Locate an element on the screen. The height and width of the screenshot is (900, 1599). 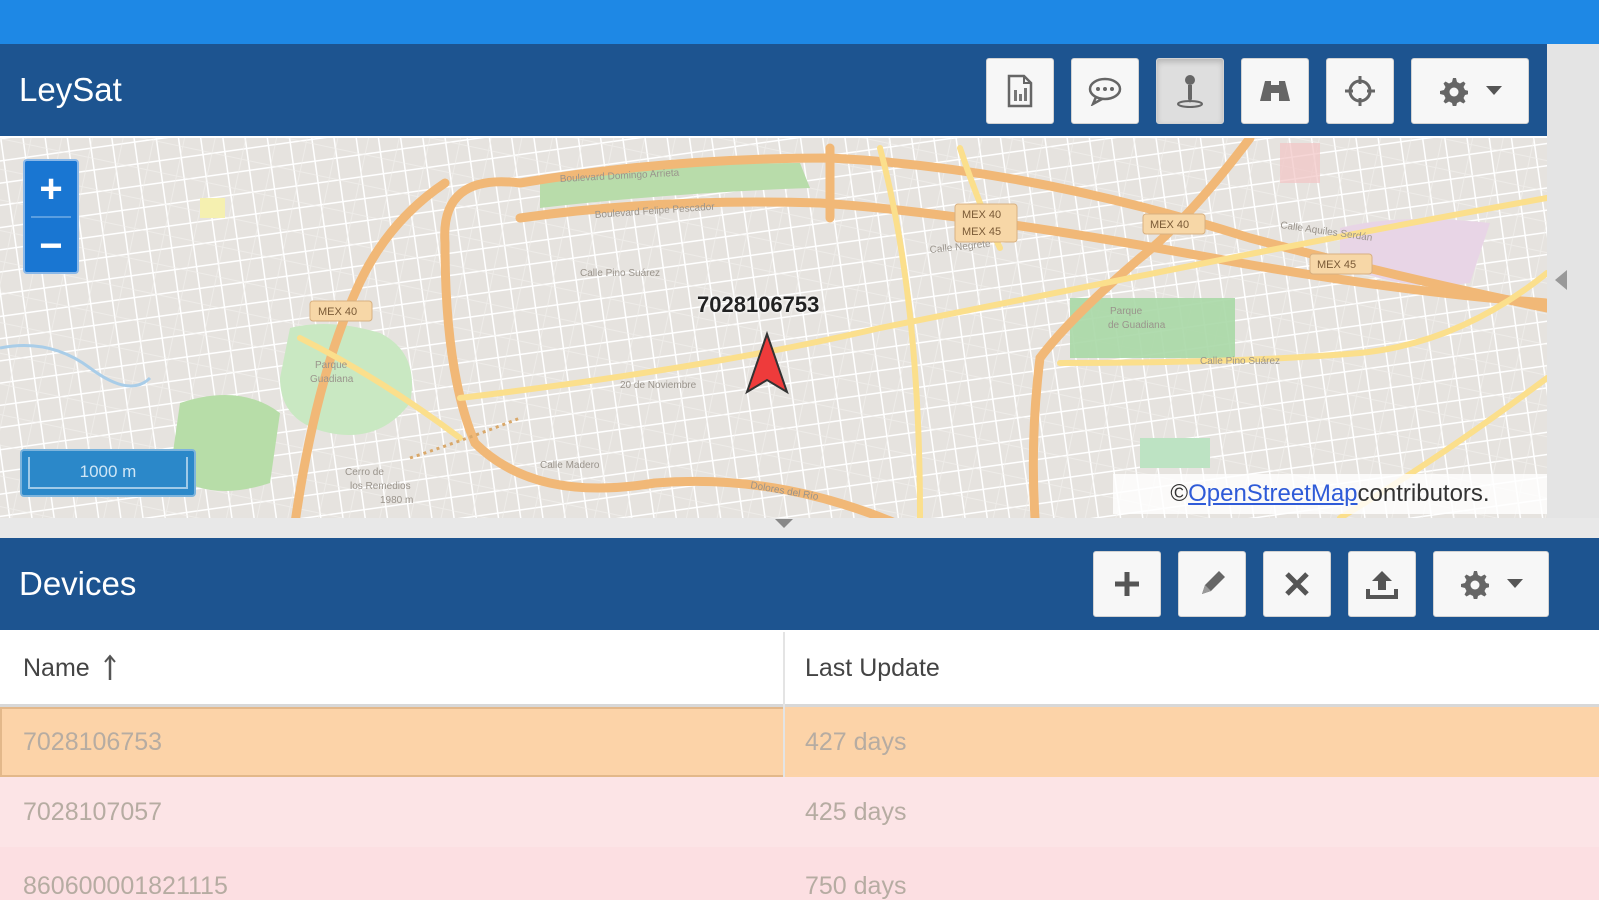
panel-splitter is located at coordinates (799, 528).